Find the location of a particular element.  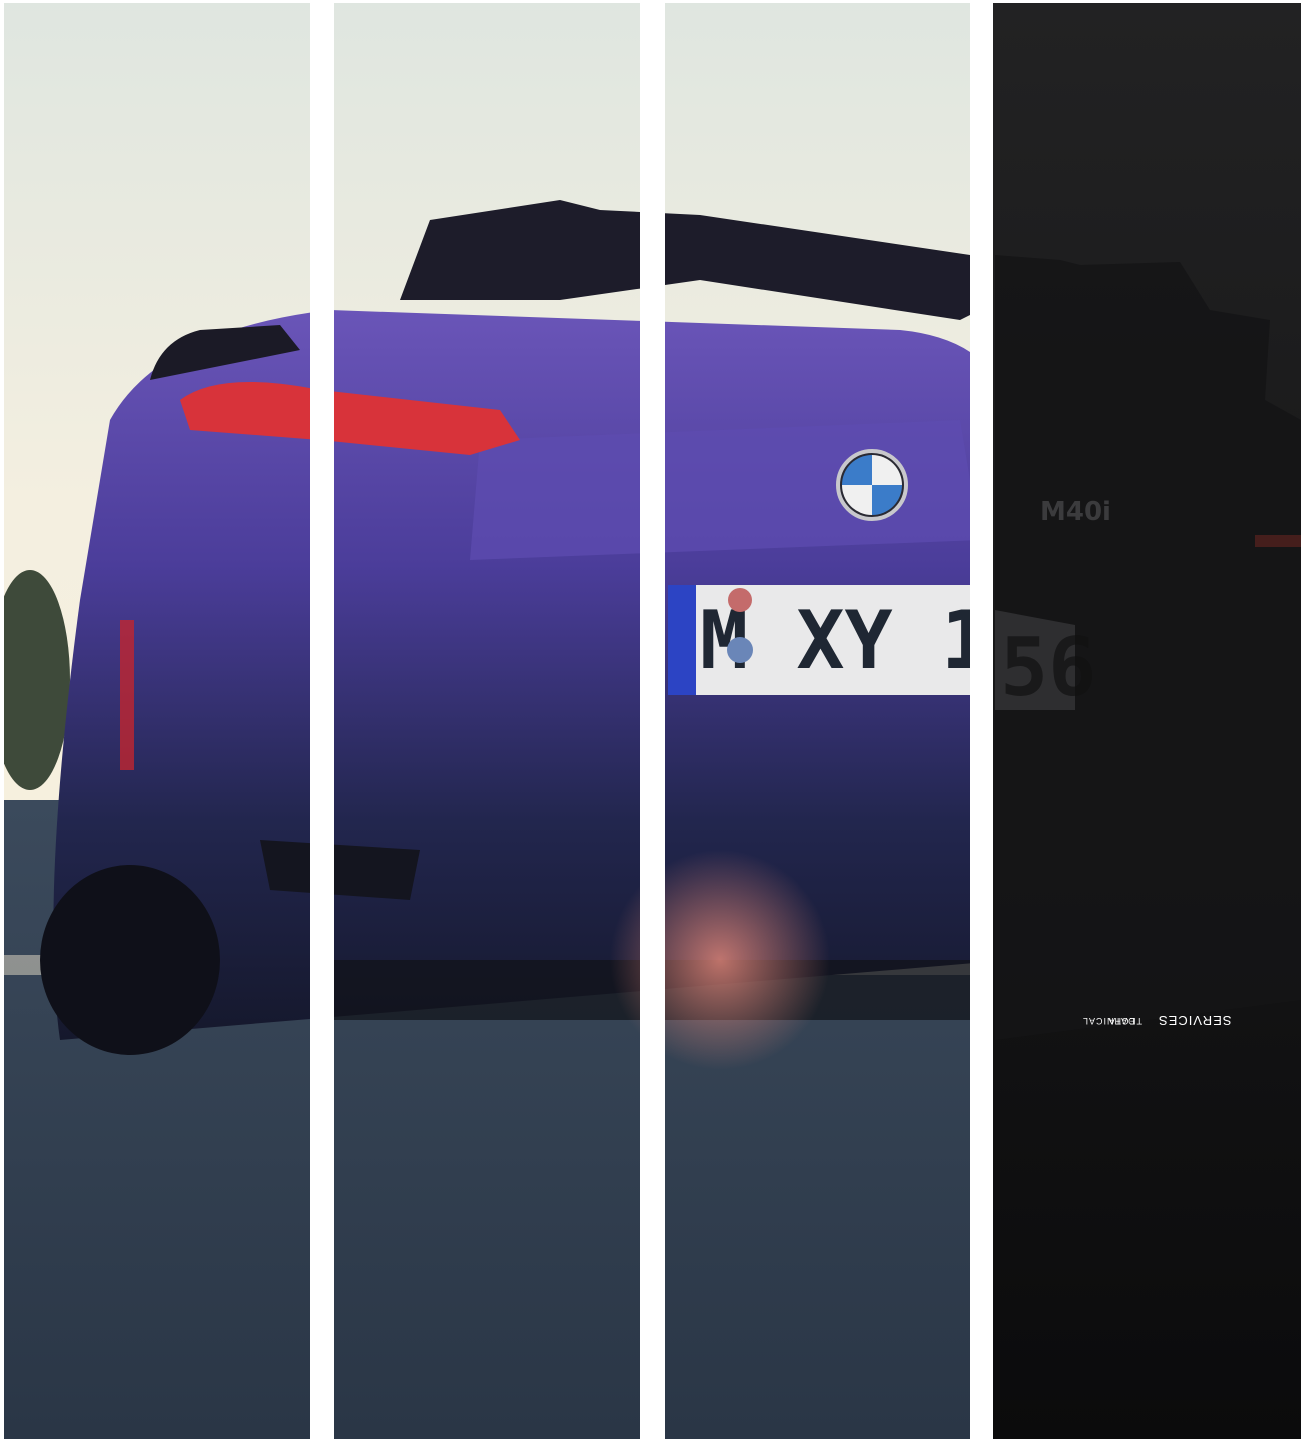

m40i-badge: M40i is located at coordinates (1075, 512).